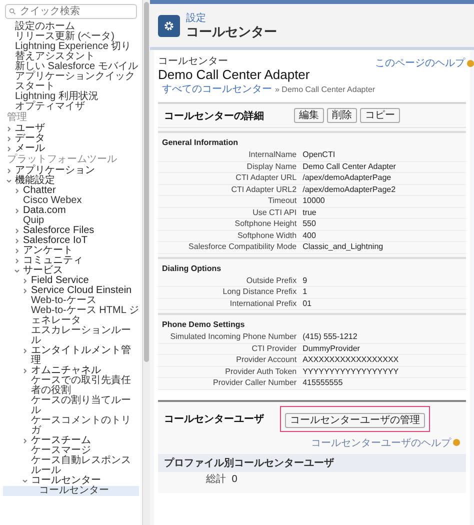 The height and width of the screenshot is (525, 474). Describe the element at coordinates (71, 451) in the screenshot. I see `sidebar-item: ケースマージ` at that location.